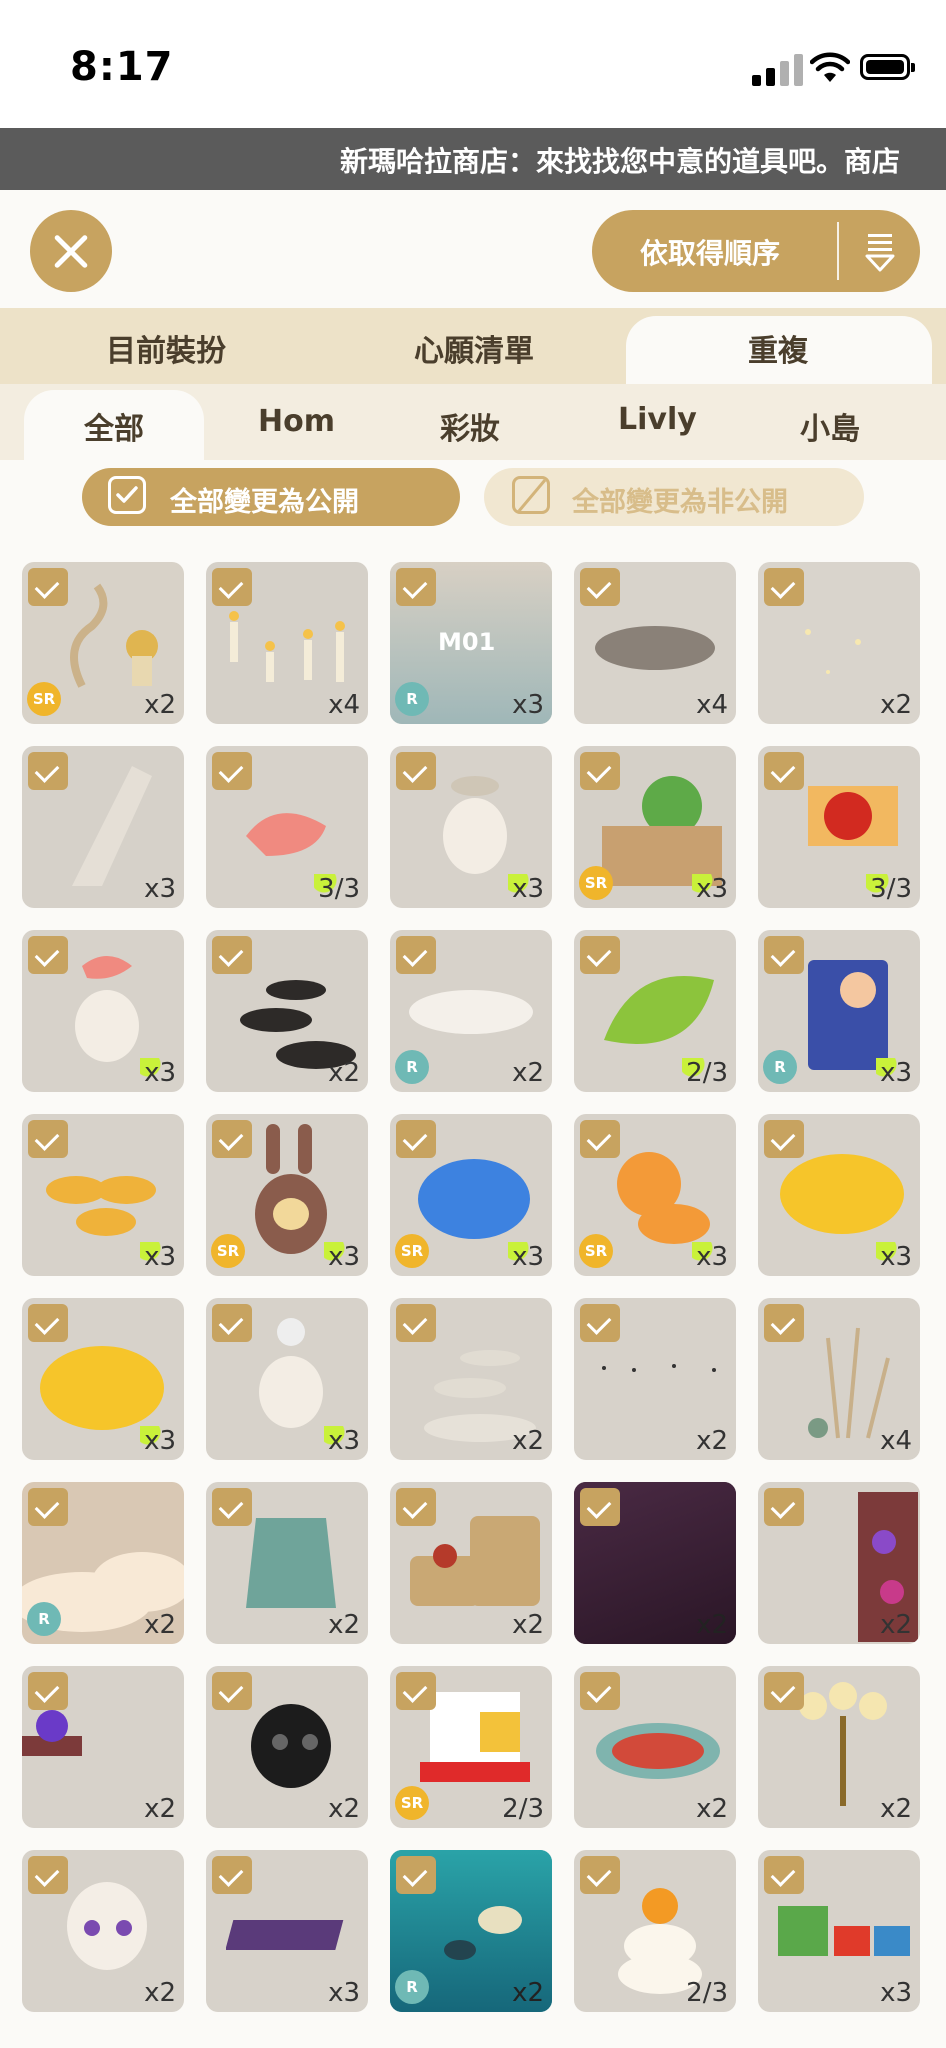  Describe the element at coordinates (756, 251) in the screenshot. I see `sort-button: 依取得順序` at that location.